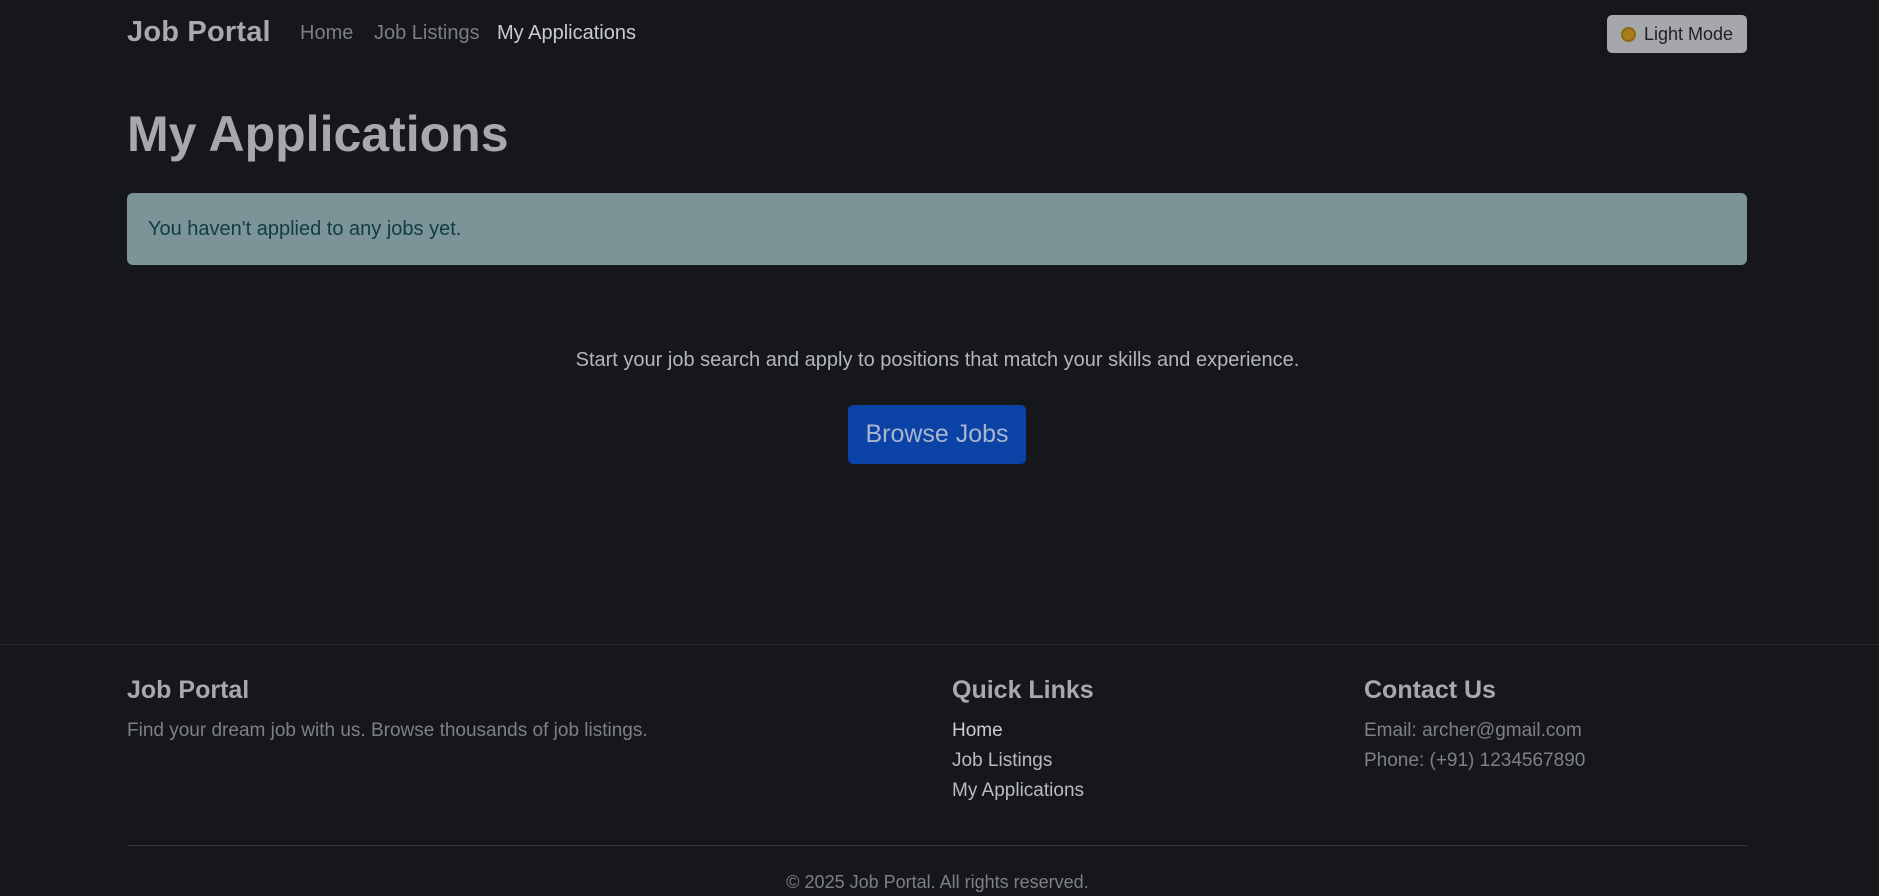 The height and width of the screenshot is (896, 1879). What do you see at coordinates (1018, 791) in the screenshot?
I see `footer-link-my-applications: My Applications` at bounding box center [1018, 791].